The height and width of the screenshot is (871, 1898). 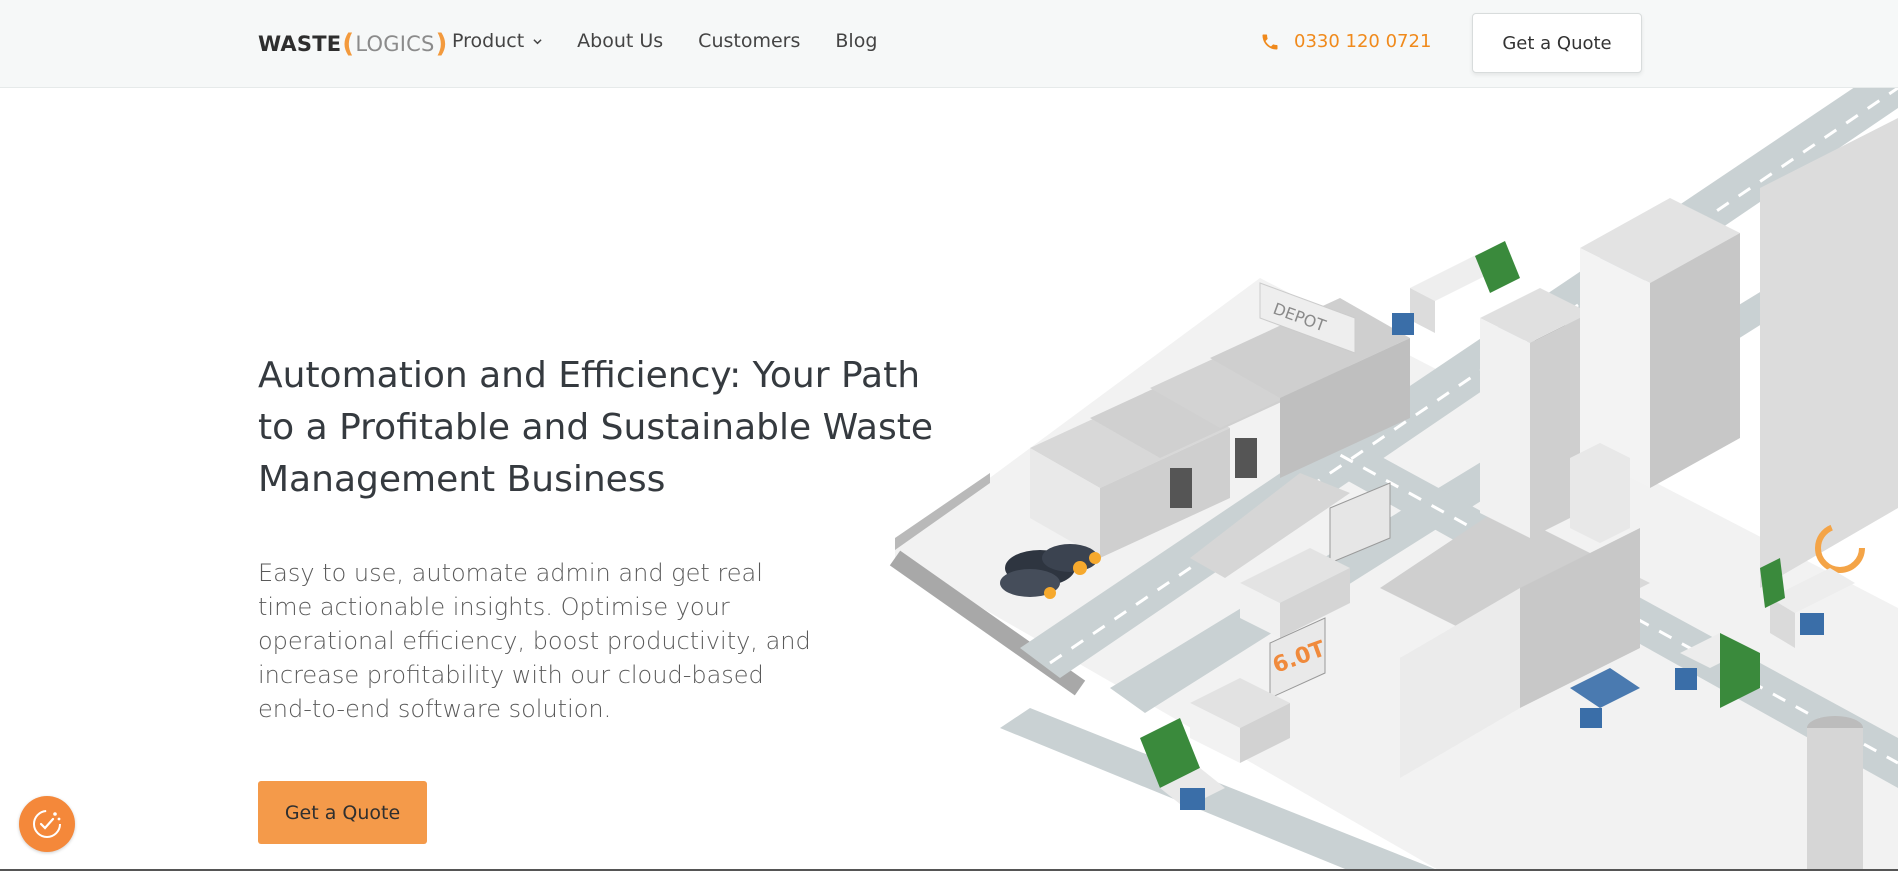 I want to click on logo-bracket: ), so click(x=441, y=44).